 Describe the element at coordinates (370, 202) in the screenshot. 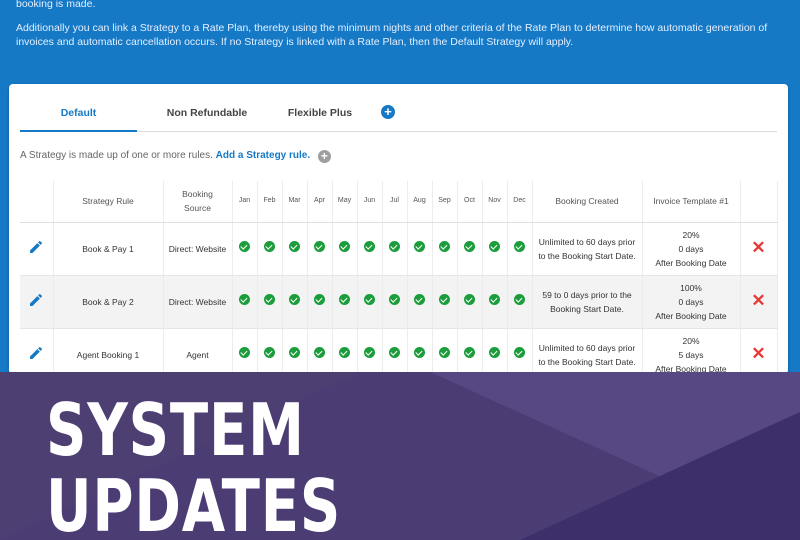

I see `month-header-jun: Jun` at that location.